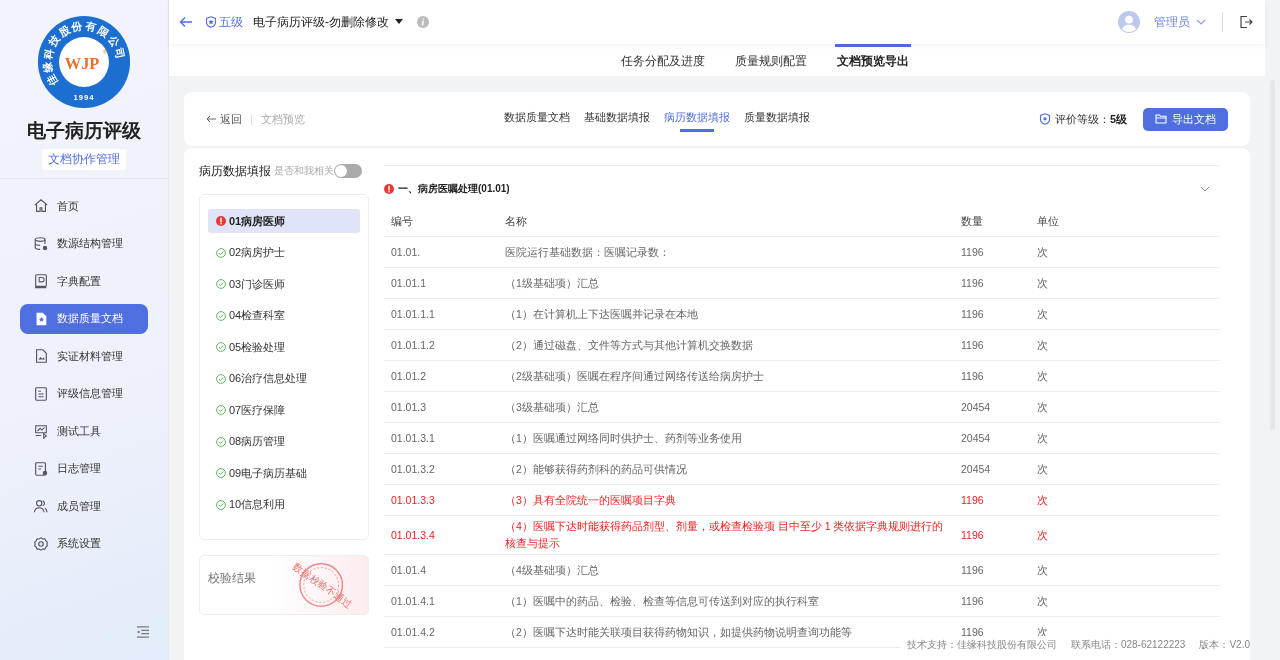 Image resolution: width=1280 pixels, height=660 pixels. What do you see at coordinates (441, 252) in the screenshot?
I see `table-cell: 01.01.` at bounding box center [441, 252].